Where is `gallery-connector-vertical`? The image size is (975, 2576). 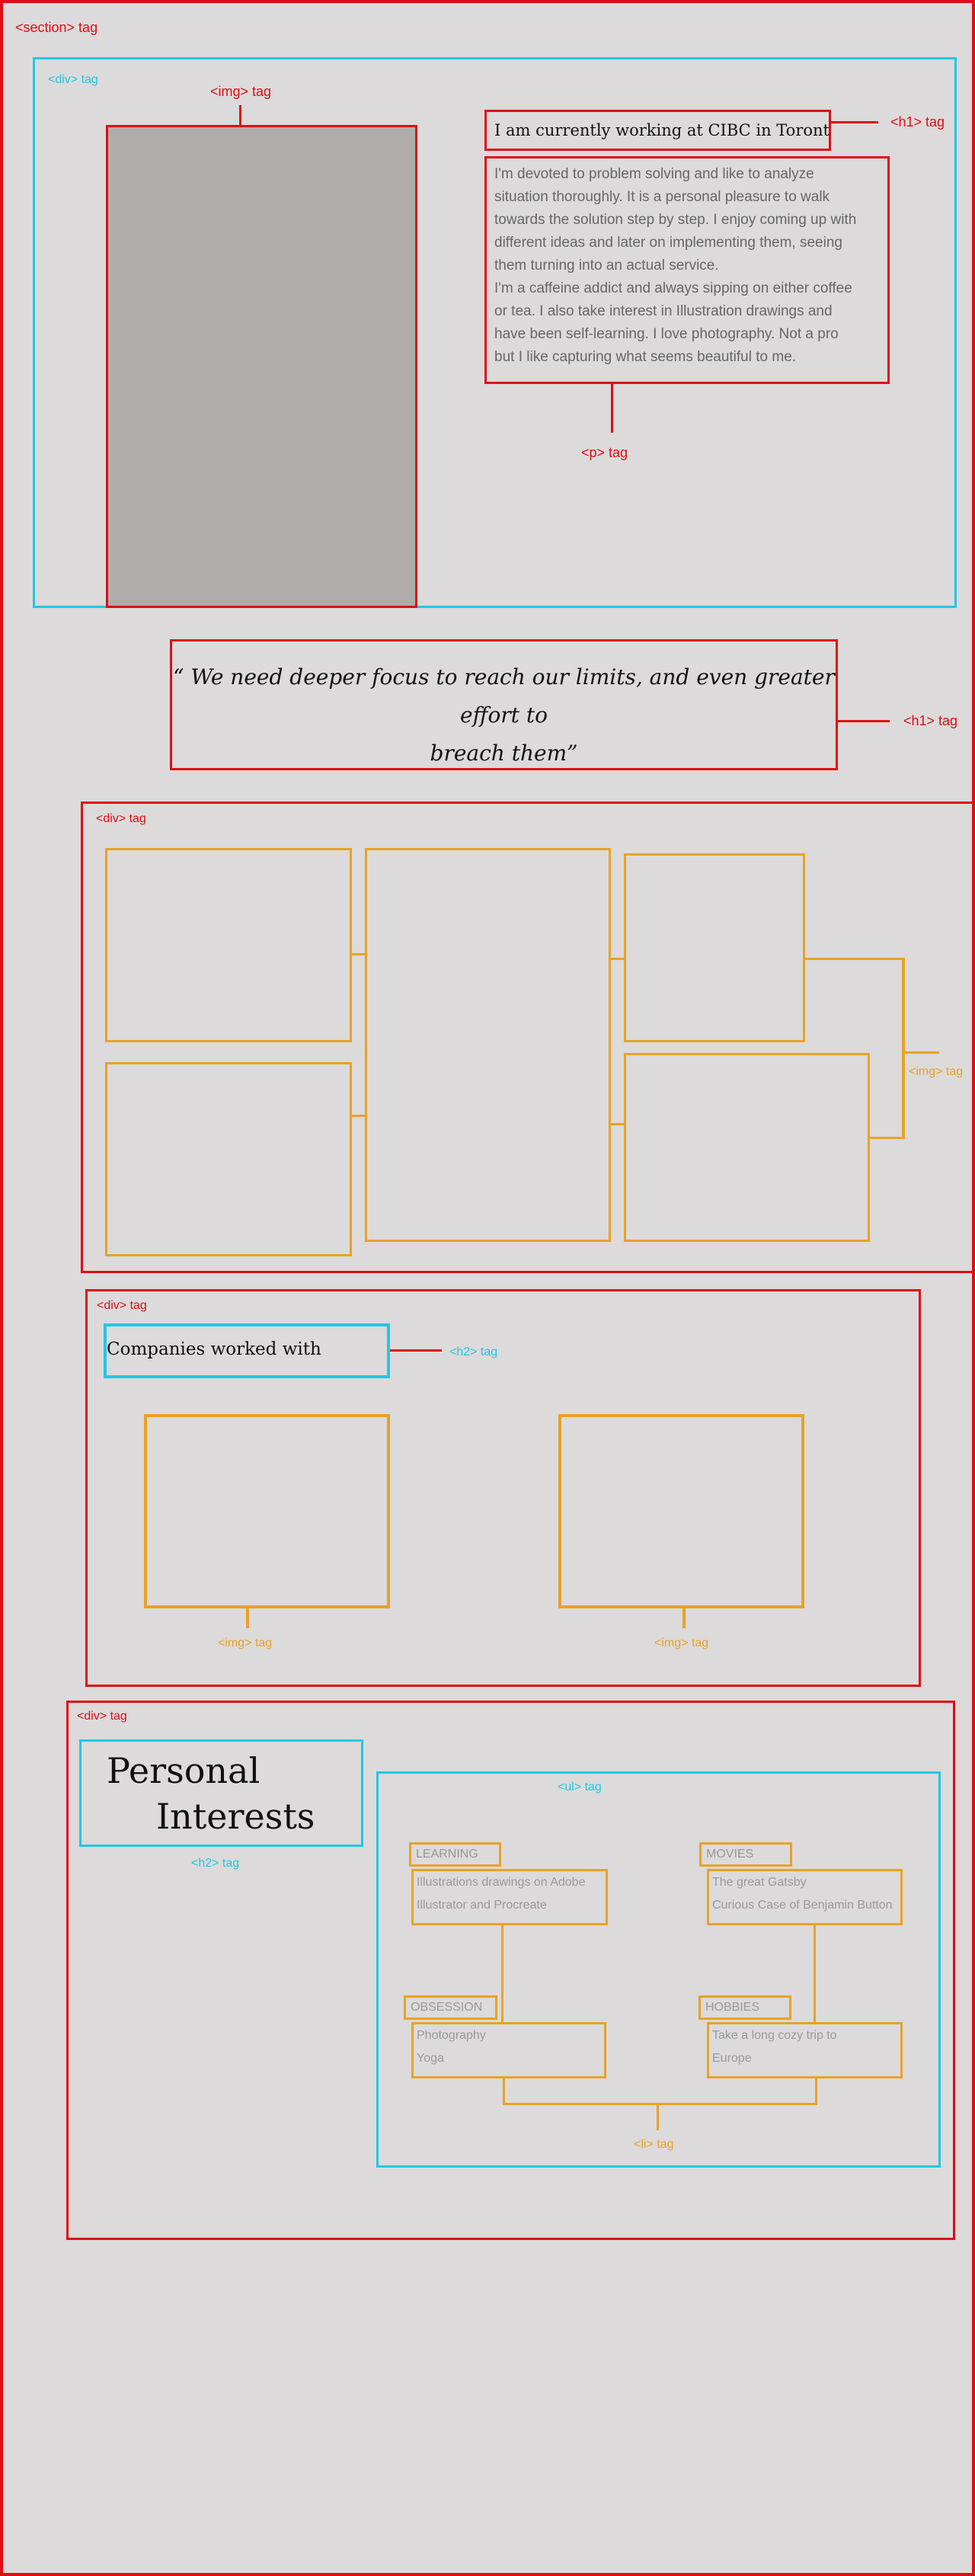
gallery-connector-vertical is located at coordinates (904, 1048).